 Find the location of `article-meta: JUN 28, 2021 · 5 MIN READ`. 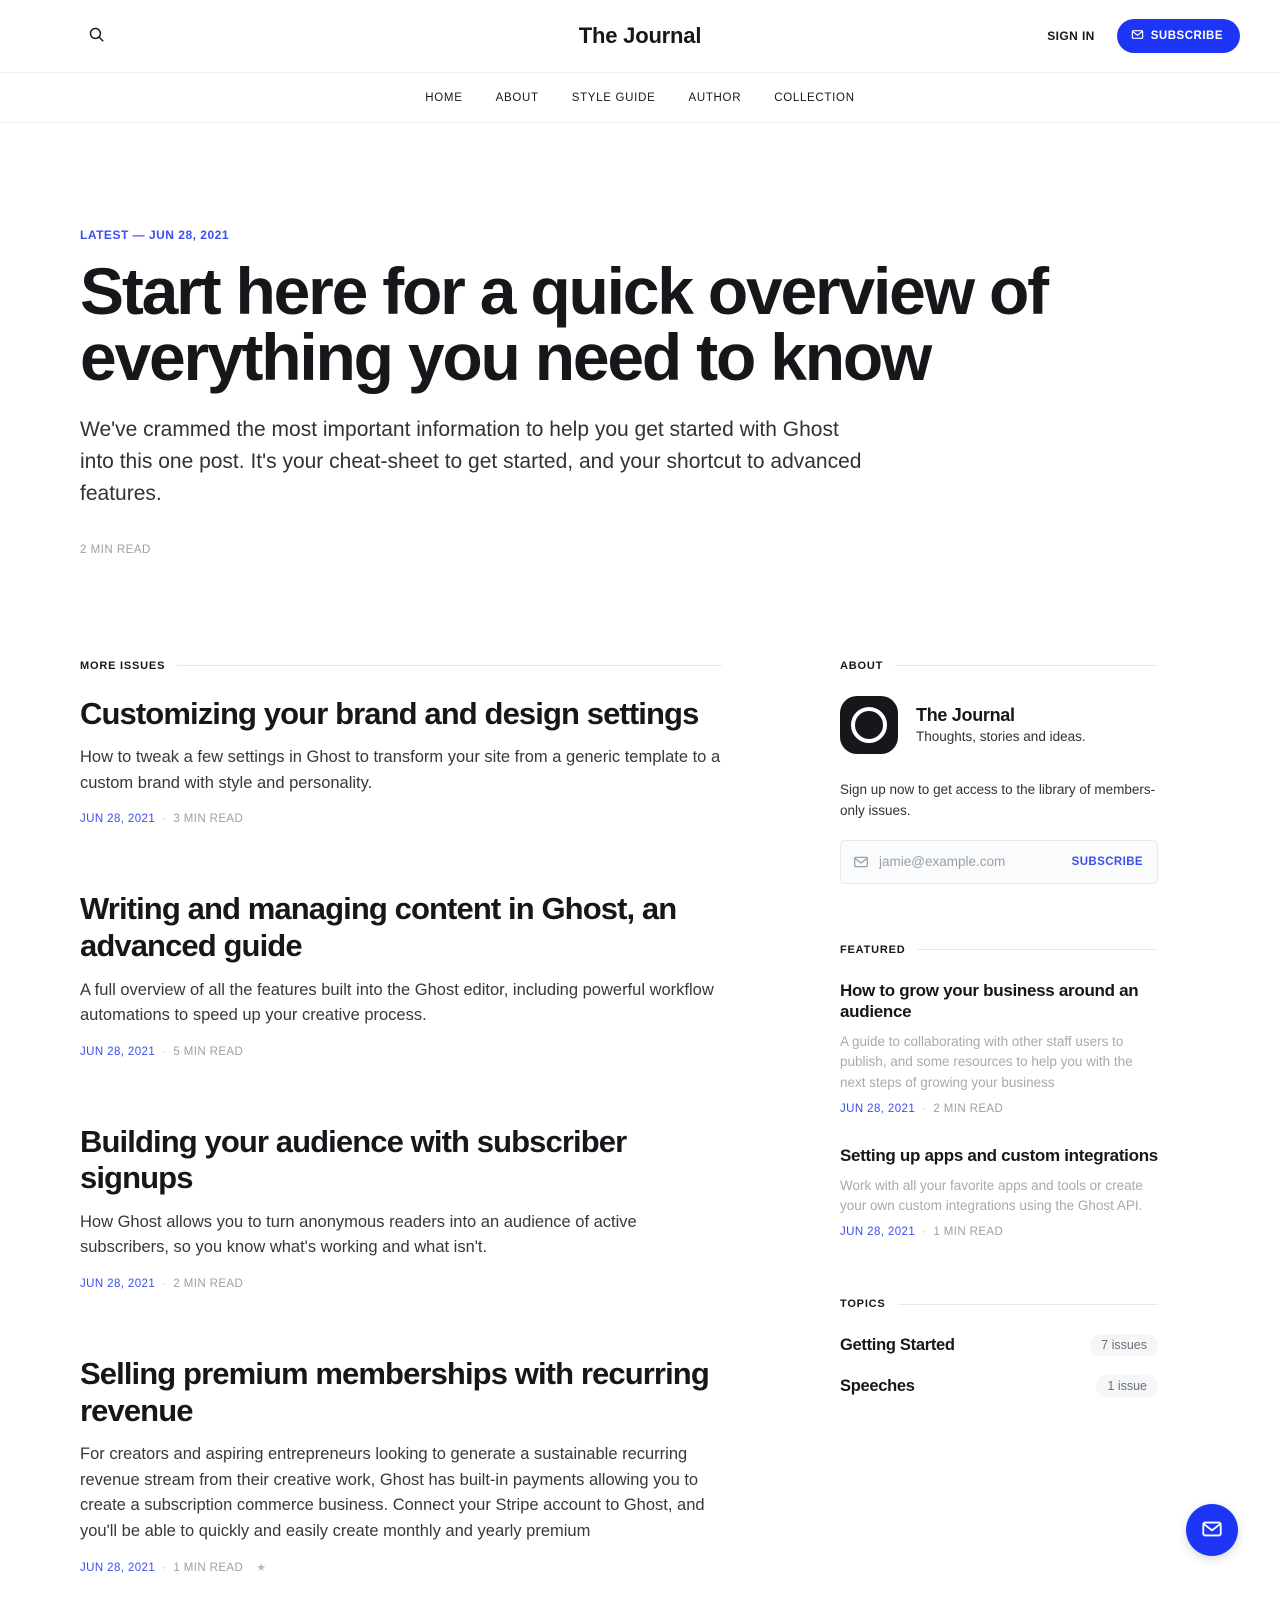

article-meta: JUN 28, 2021 · 5 MIN READ is located at coordinates (401, 1052).